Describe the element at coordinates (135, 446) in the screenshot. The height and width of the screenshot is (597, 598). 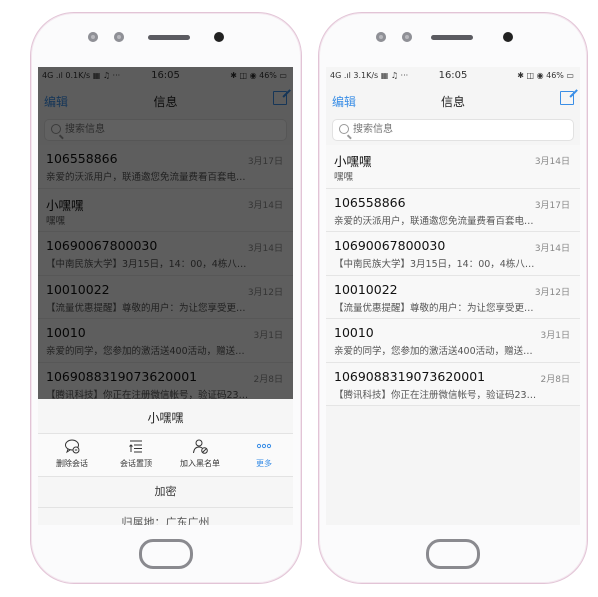
I see `pin-top-icon` at that location.